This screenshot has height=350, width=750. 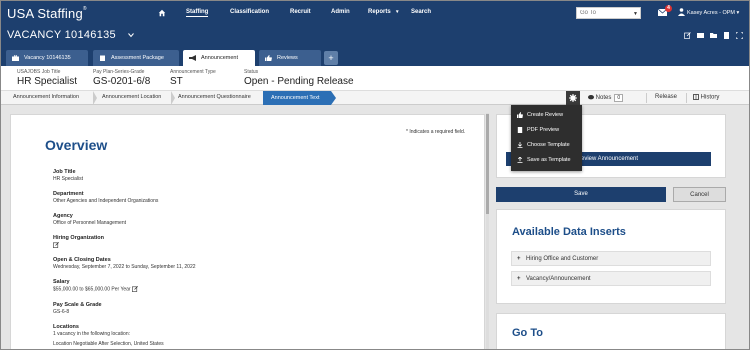 What do you see at coordinates (379, 12) in the screenshot?
I see `nav-reports: Reports` at bounding box center [379, 12].